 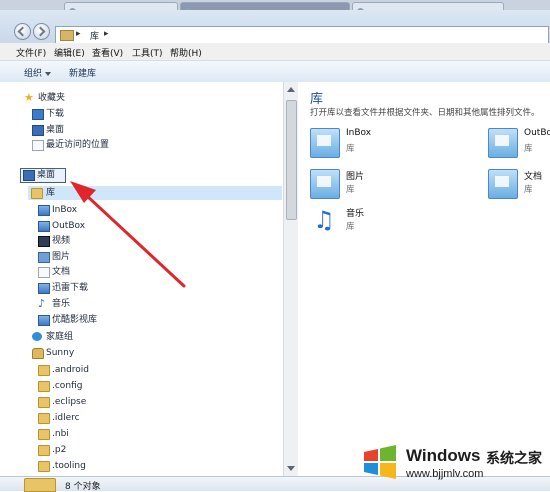 I want to click on picture-icon, so click(x=44, y=257).